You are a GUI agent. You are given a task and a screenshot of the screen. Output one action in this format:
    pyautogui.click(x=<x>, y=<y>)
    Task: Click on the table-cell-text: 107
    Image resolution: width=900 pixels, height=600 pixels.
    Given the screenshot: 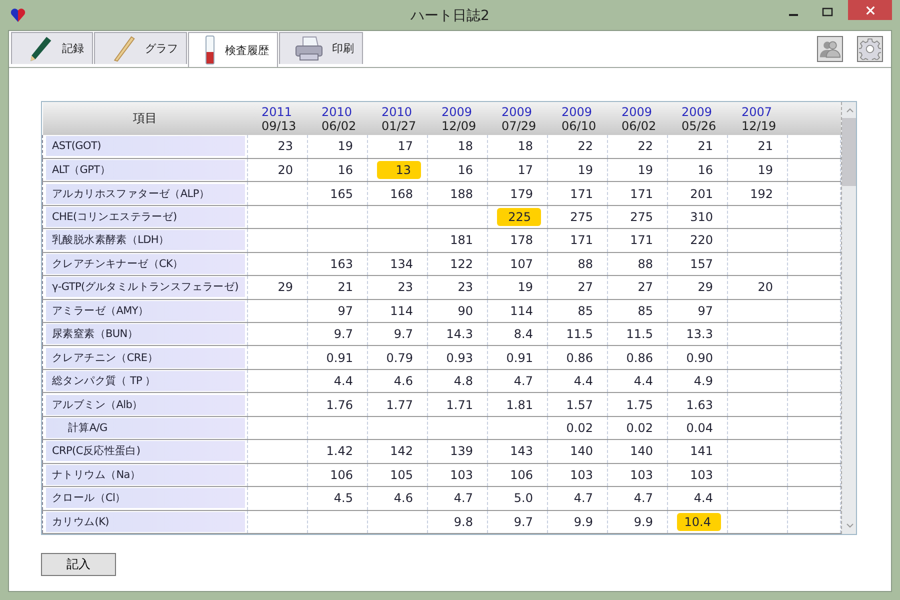 What is the action you would take?
    pyautogui.click(x=521, y=264)
    